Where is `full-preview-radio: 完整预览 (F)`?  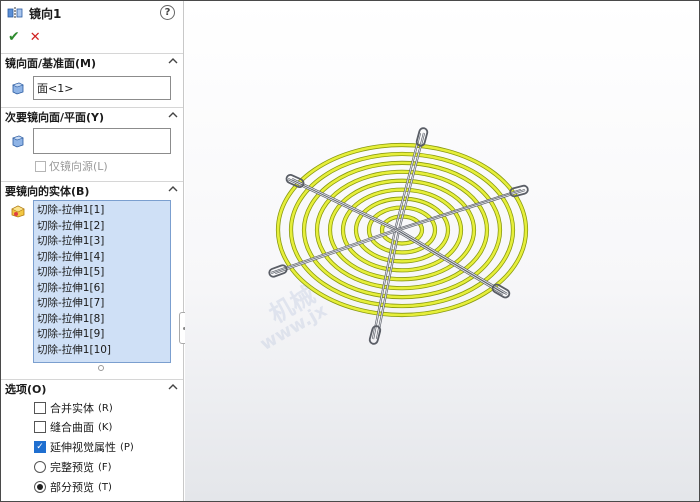 full-preview-radio: 完整预览 (F) is located at coordinates (73, 467).